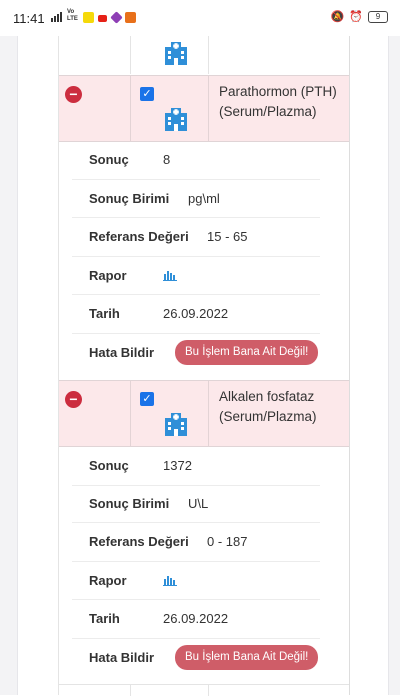 This screenshot has height=696, width=400. I want to click on page-gutter-right, so click(394, 347).